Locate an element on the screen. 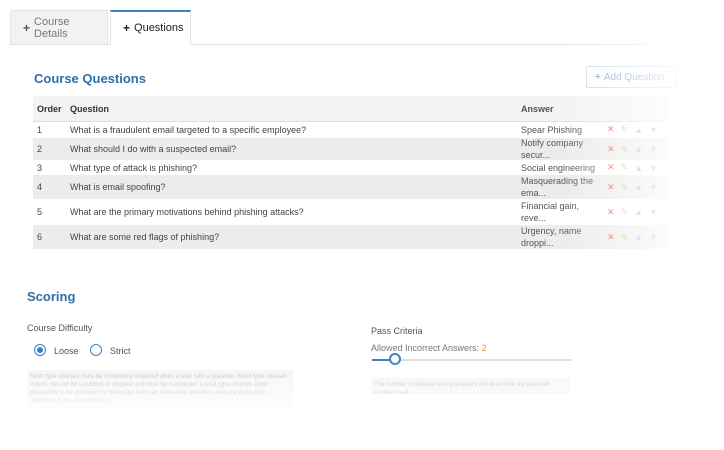 The image size is (724, 450). row-order: 2 is located at coordinates (40, 149).